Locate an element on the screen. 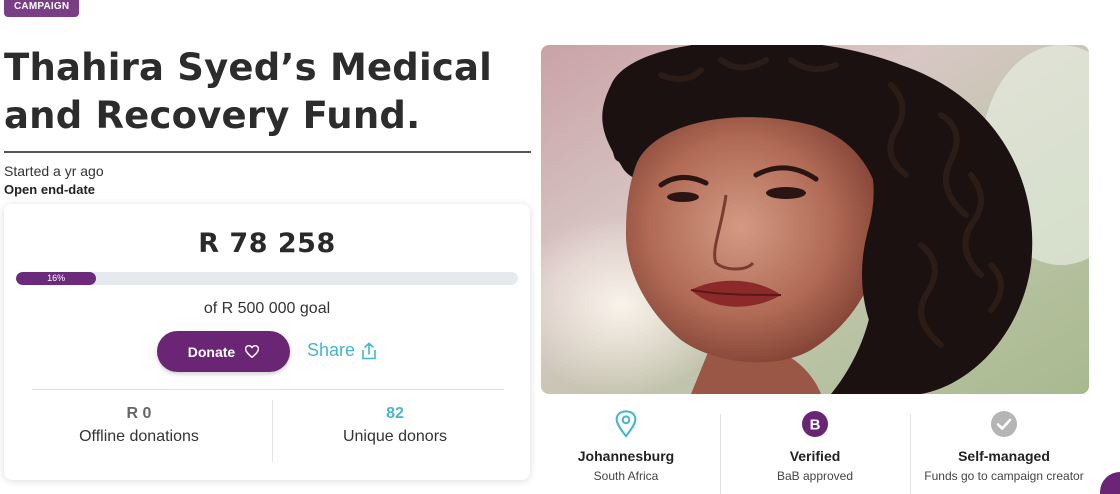 The height and width of the screenshot is (494, 1120). verified-info: B Verified BaB approved is located at coordinates (815, 447).